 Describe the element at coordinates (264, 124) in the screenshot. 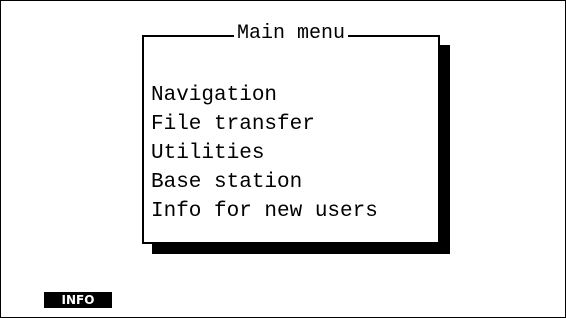

I see `menu-item-file-transfer: File transfer` at that location.